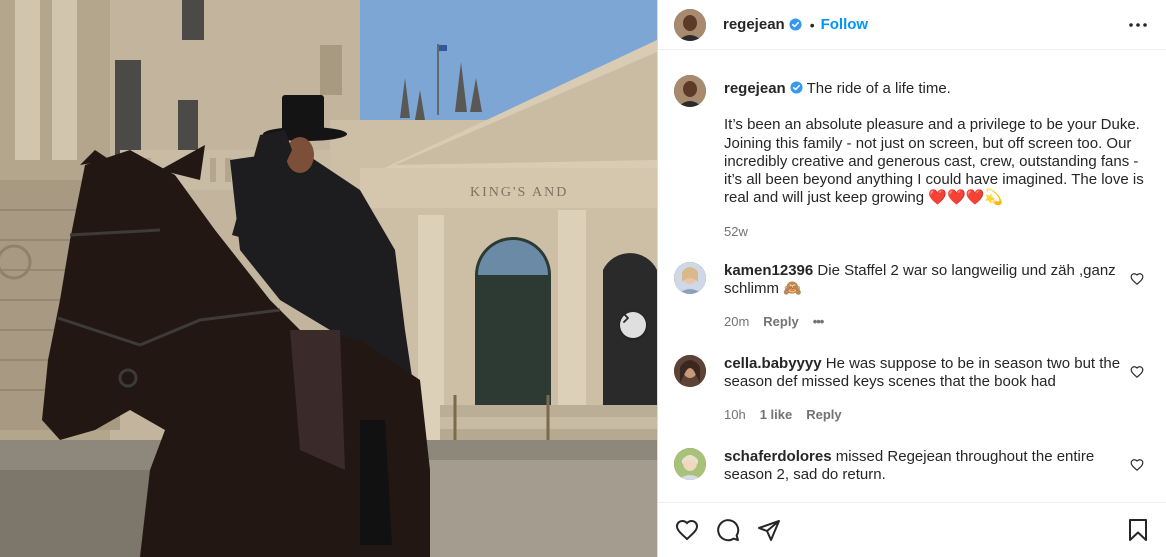 The image size is (1166, 557). What do you see at coordinates (912, 25) in the screenshot?
I see `post-header: regejean • Follow` at bounding box center [912, 25].